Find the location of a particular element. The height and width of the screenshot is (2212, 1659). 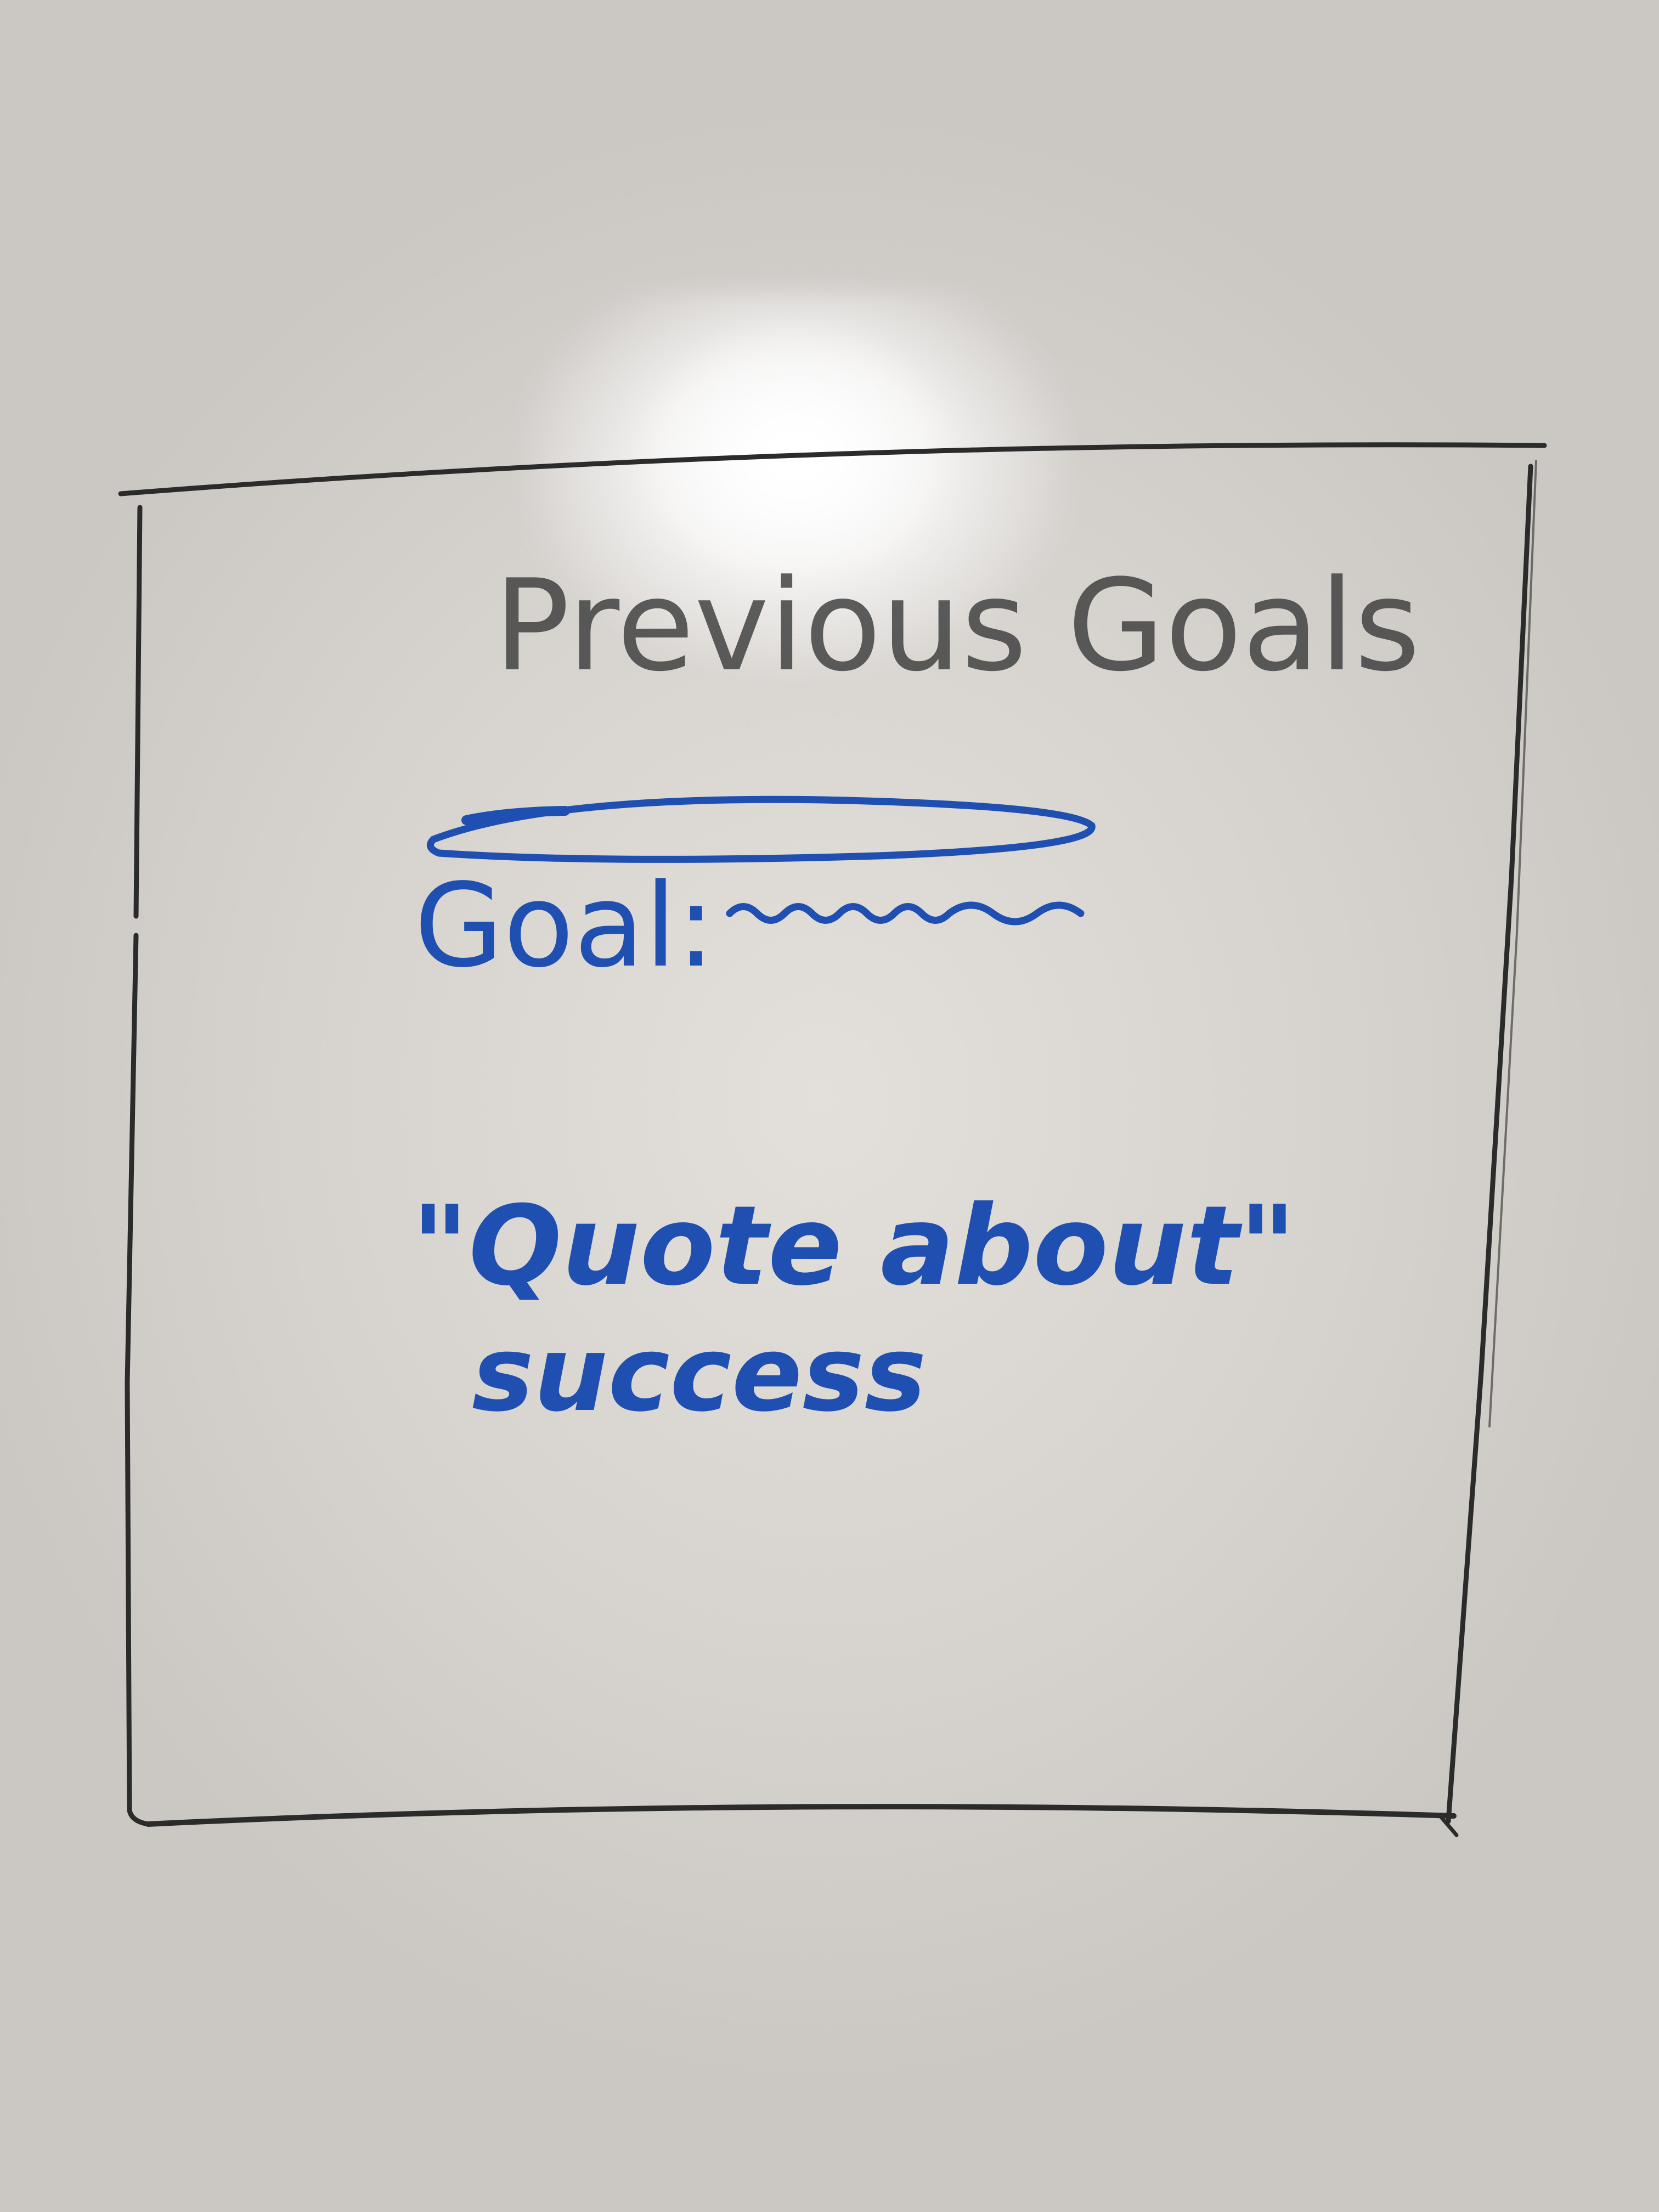

blue-oval-scribble is located at coordinates (761, 829).